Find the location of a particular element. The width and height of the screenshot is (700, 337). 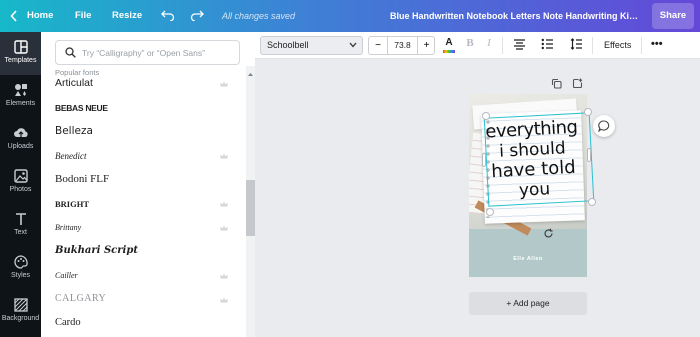

font-item-calgary: CALGARY is located at coordinates (143, 301).